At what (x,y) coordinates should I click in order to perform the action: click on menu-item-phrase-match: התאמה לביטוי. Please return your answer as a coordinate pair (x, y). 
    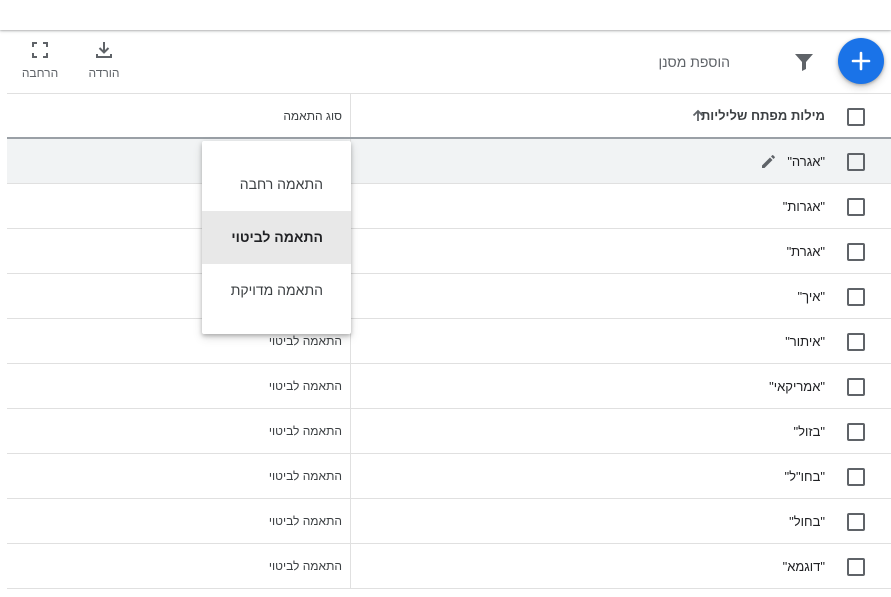
    Looking at the image, I should click on (276, 237).